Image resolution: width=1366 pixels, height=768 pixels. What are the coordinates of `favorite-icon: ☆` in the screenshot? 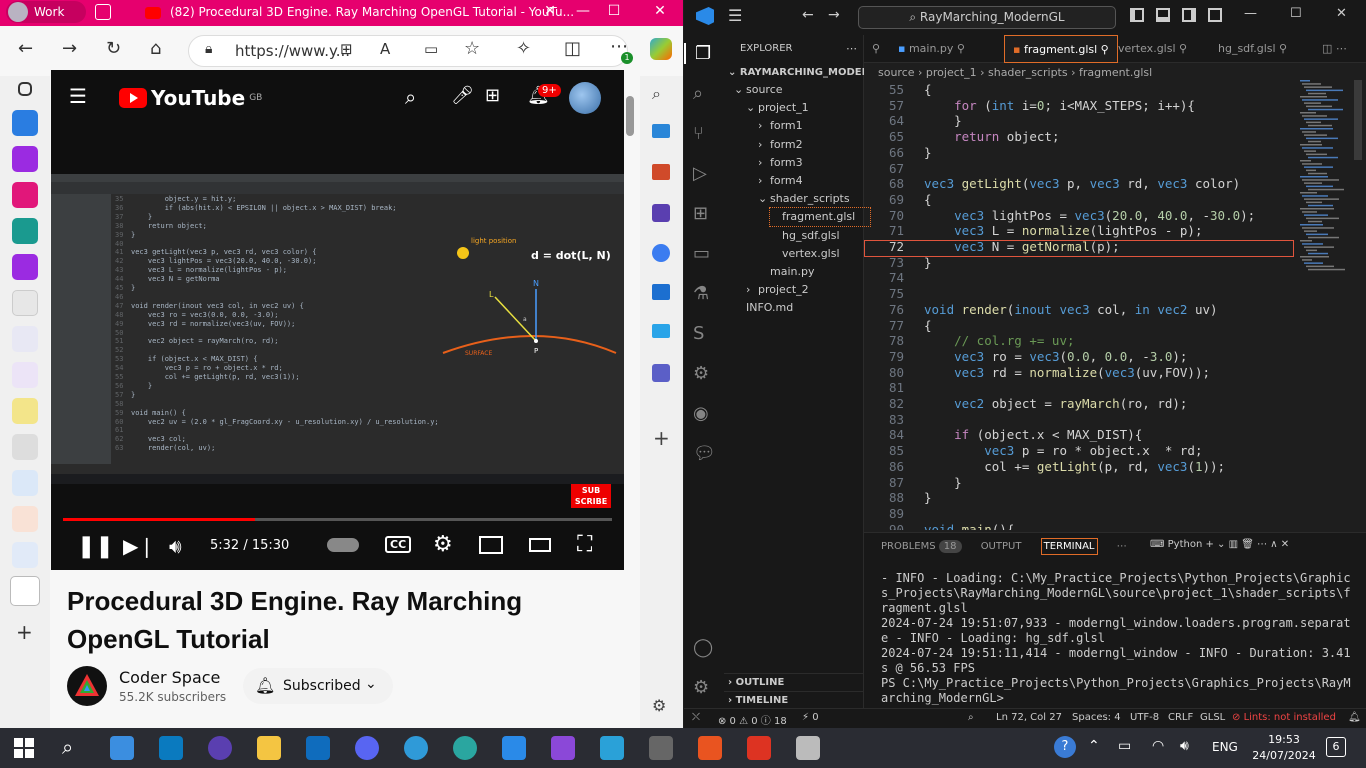 It's located at (472, 48).